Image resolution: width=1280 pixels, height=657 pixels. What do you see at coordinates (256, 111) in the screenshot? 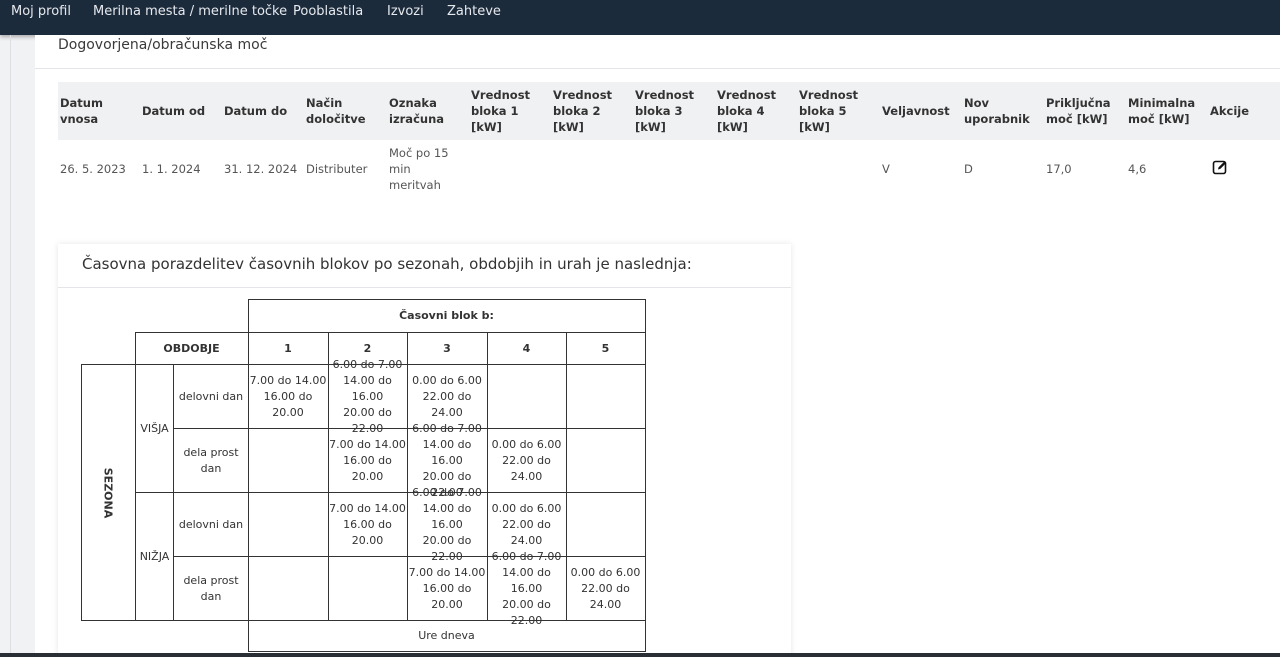
I see `column-header: Datum do` at bounding box center [256, 111].